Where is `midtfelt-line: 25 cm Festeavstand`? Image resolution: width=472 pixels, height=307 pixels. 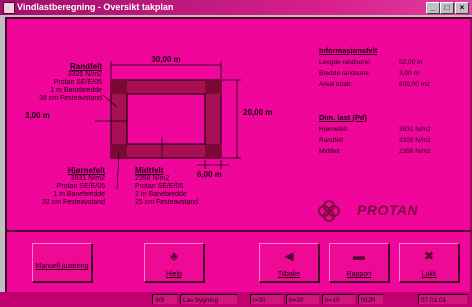
midtfelt-line: 25 cm Festeavstand is located at coordinates (167, 202).